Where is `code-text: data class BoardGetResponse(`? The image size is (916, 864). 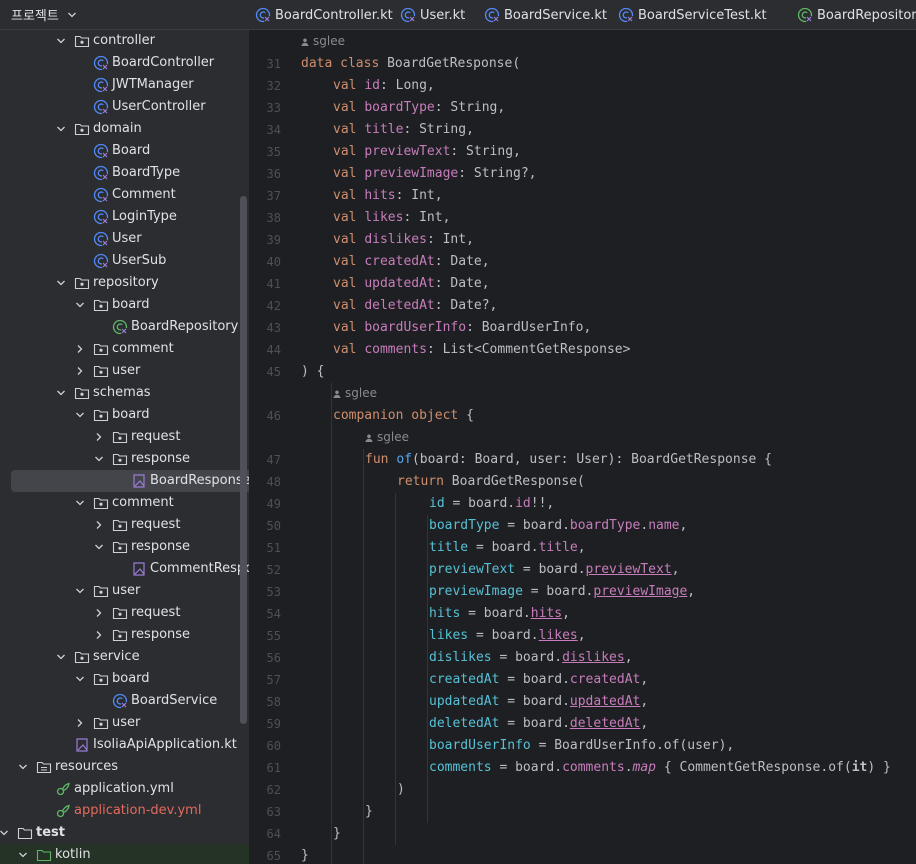
code-text: data class BoardGetResponse( is located at coordinates (410, 63).